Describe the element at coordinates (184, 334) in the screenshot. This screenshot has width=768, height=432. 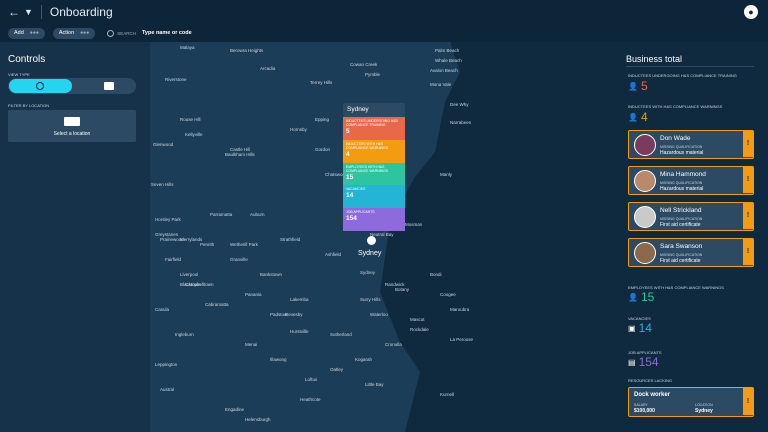
I see `map-place-label: Ingleburn` at that location.